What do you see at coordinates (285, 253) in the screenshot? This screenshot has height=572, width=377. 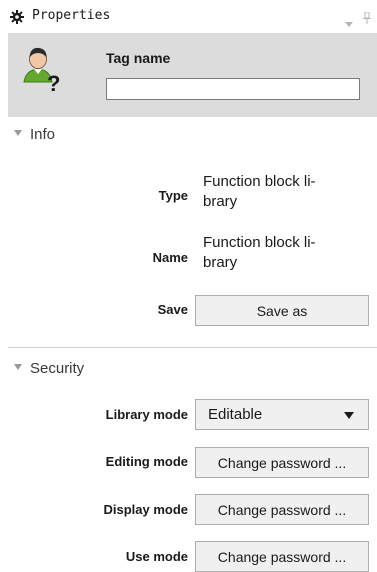 I see `name-value: Function block li- brary` at bounding box center [285, 253].